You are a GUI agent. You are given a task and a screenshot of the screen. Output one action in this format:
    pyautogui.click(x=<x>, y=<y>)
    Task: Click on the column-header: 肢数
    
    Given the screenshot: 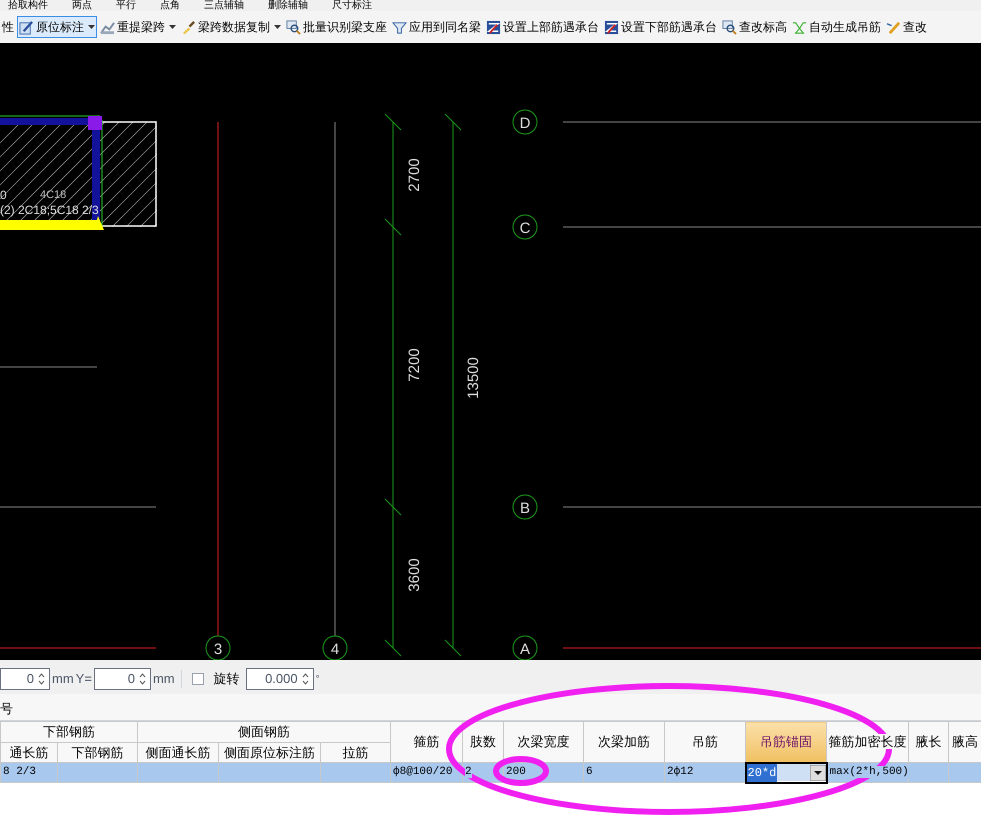 What is the action you would take?
    pyautogui.click(x=483, y=742)
    